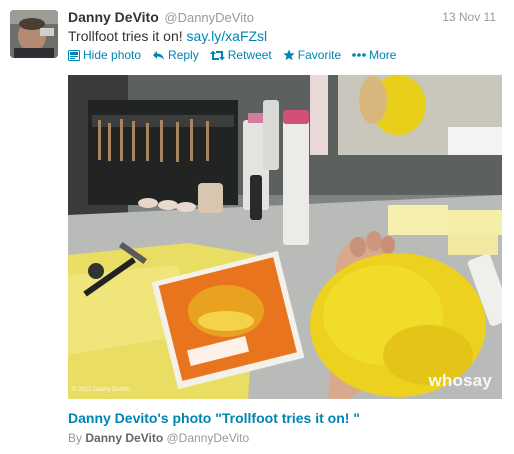 The width and height of the screenshot is (514, 454). I want to click on more-button: More, so click(374, 55).